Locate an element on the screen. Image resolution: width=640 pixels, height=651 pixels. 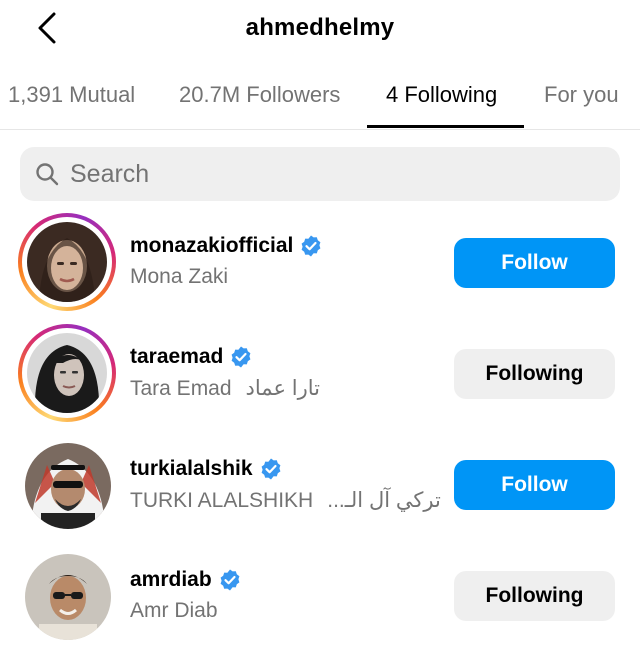
username: taraemad is located at coordinates (176, 357).